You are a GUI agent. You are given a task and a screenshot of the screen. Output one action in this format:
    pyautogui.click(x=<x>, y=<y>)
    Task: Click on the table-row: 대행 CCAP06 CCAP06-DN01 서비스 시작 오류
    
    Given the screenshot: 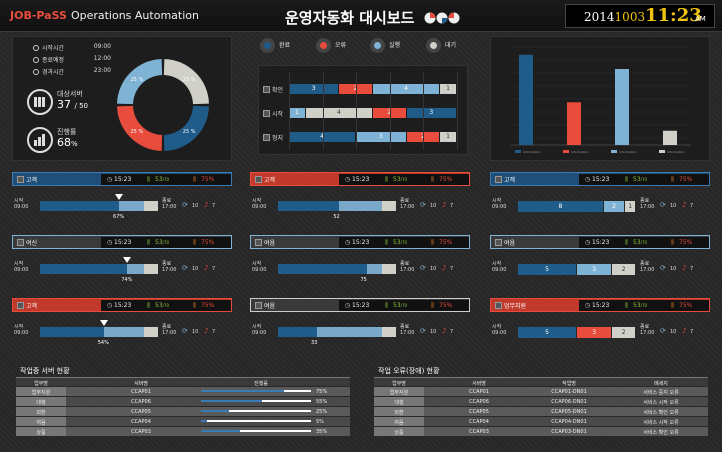 What is the action you would take?
    pyautogui.click(x=541, y=401)
    